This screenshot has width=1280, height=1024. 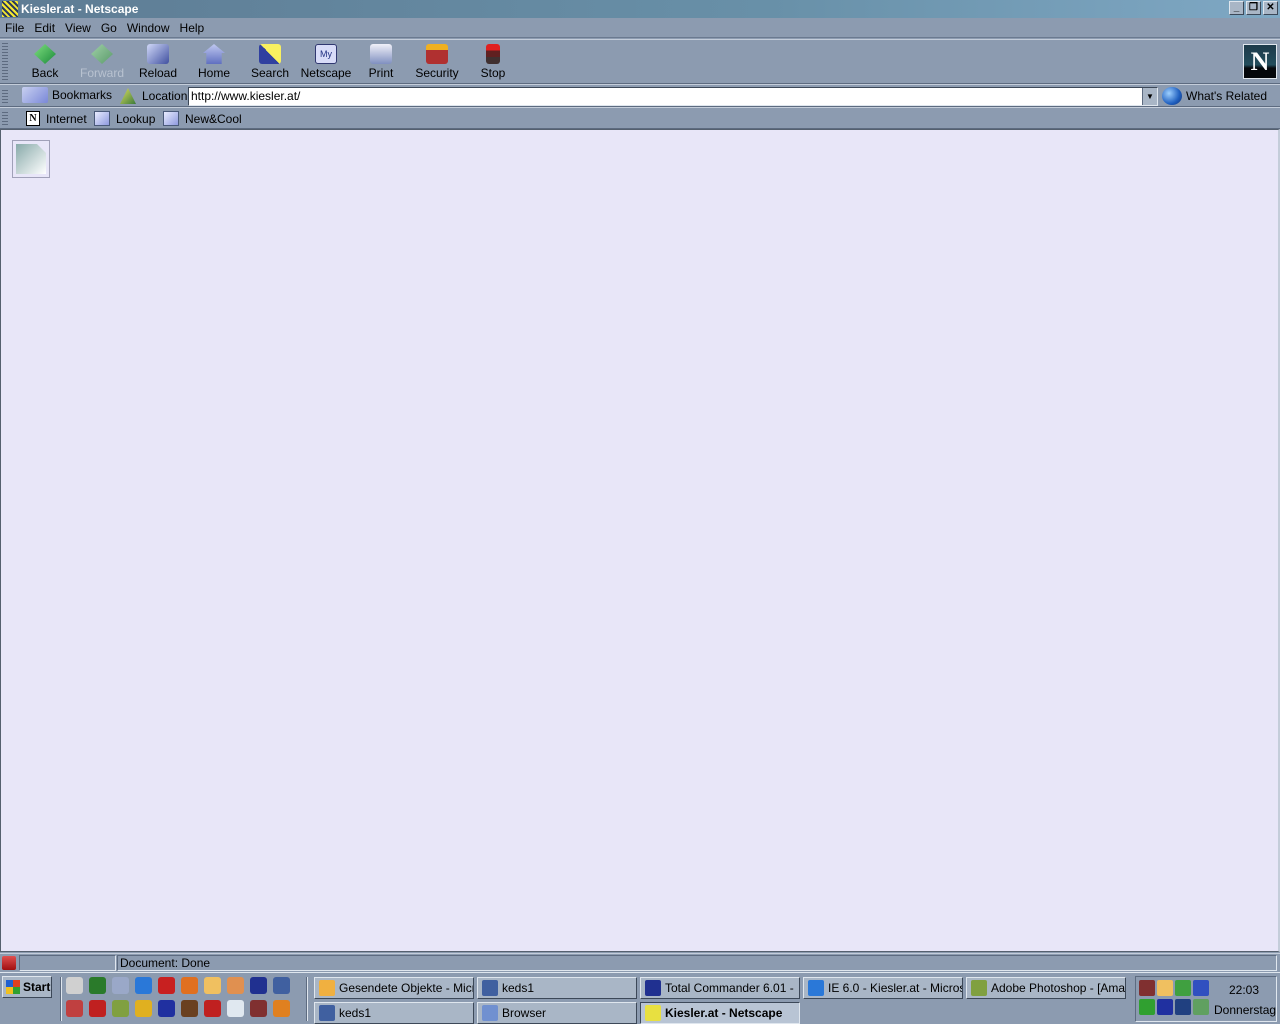 What do you see at coordinates (74, 985) in the screenshot?
I see `skull-icon` at bounding box center [74, 985].